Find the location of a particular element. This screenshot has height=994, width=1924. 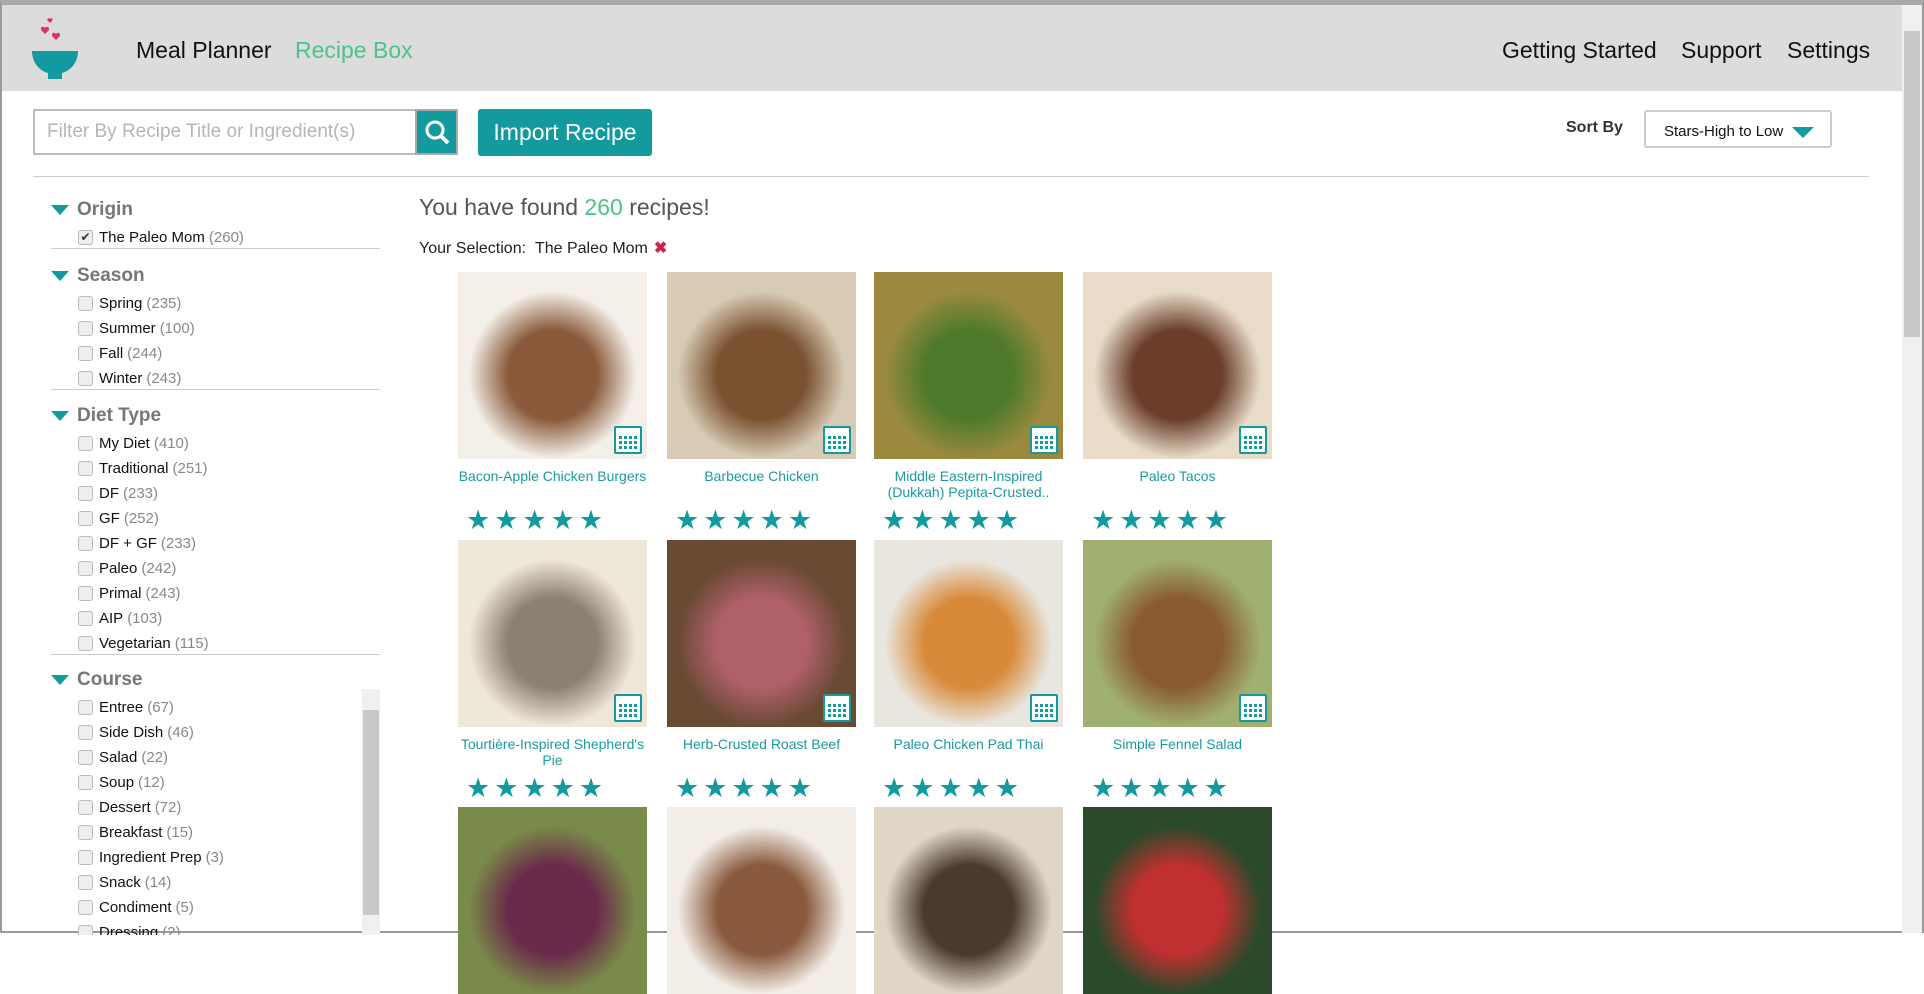

filter-option: Dressing (2) is located at coordinates (129, 928).